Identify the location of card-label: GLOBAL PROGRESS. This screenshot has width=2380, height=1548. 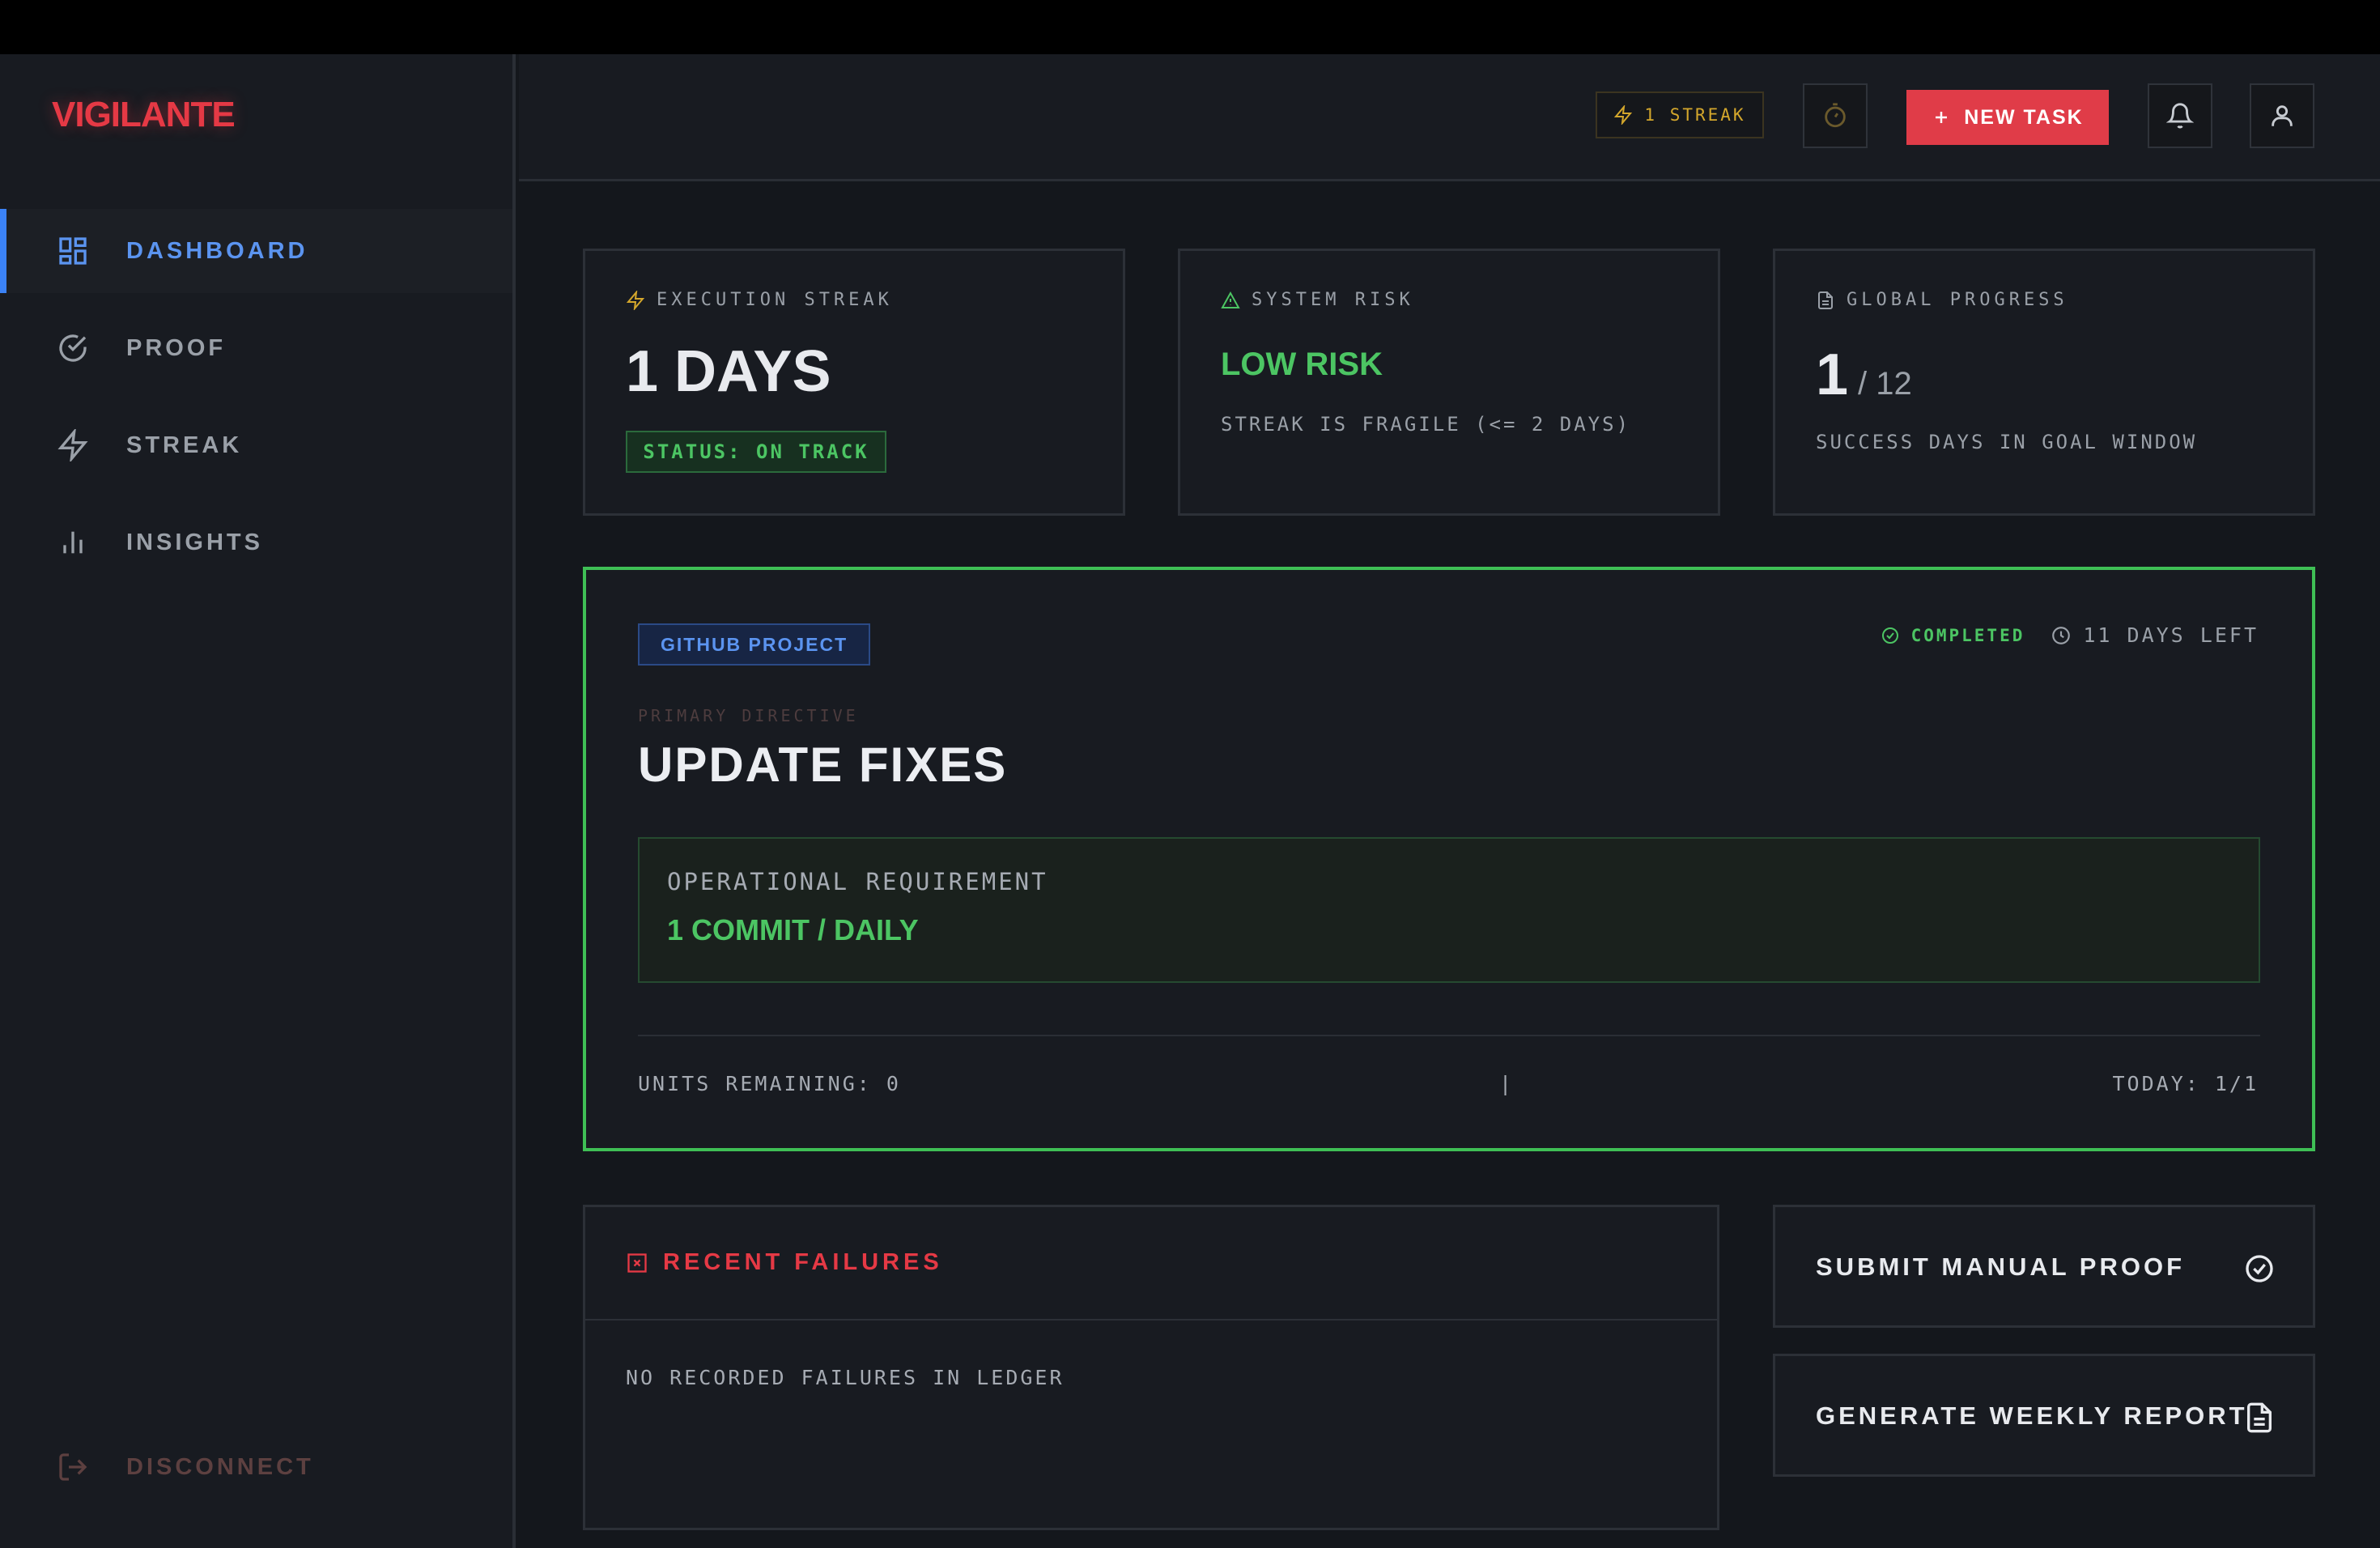
(1942, 300).